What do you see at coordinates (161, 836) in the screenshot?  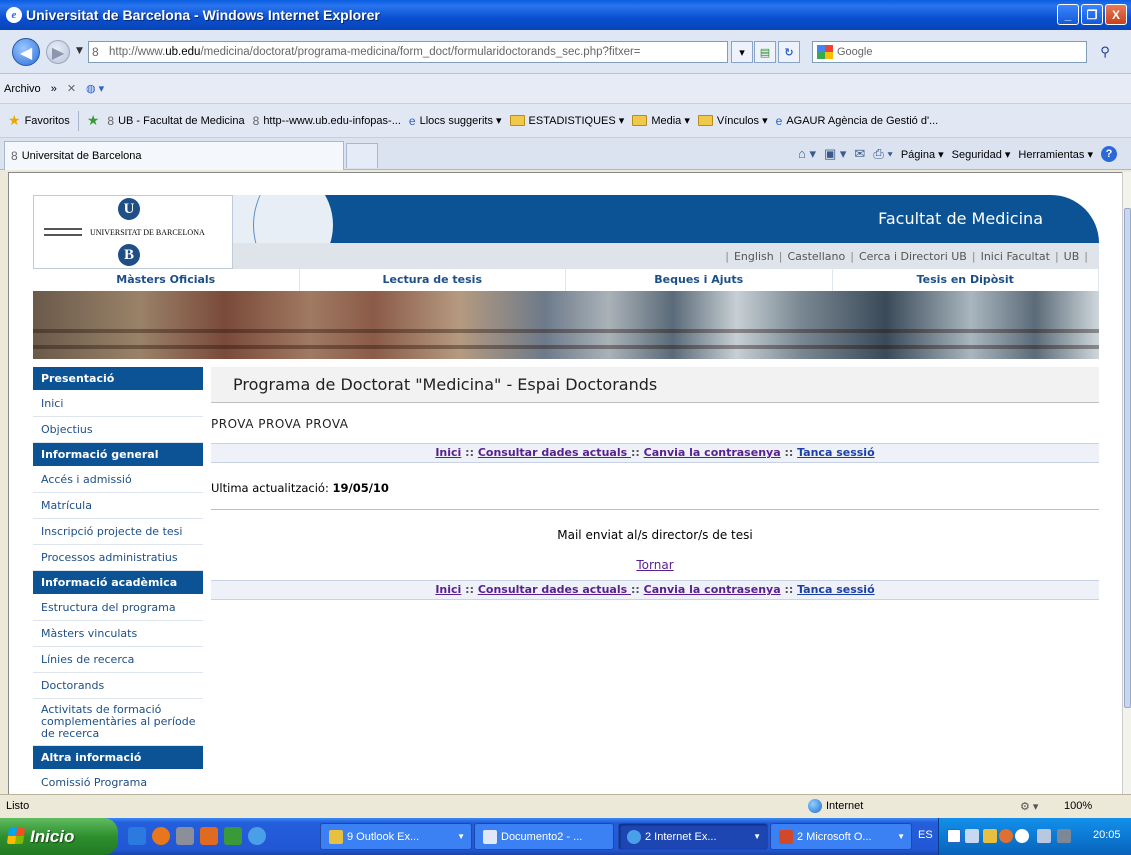 I see `firefox-icon` at bounding box center [161, 836].